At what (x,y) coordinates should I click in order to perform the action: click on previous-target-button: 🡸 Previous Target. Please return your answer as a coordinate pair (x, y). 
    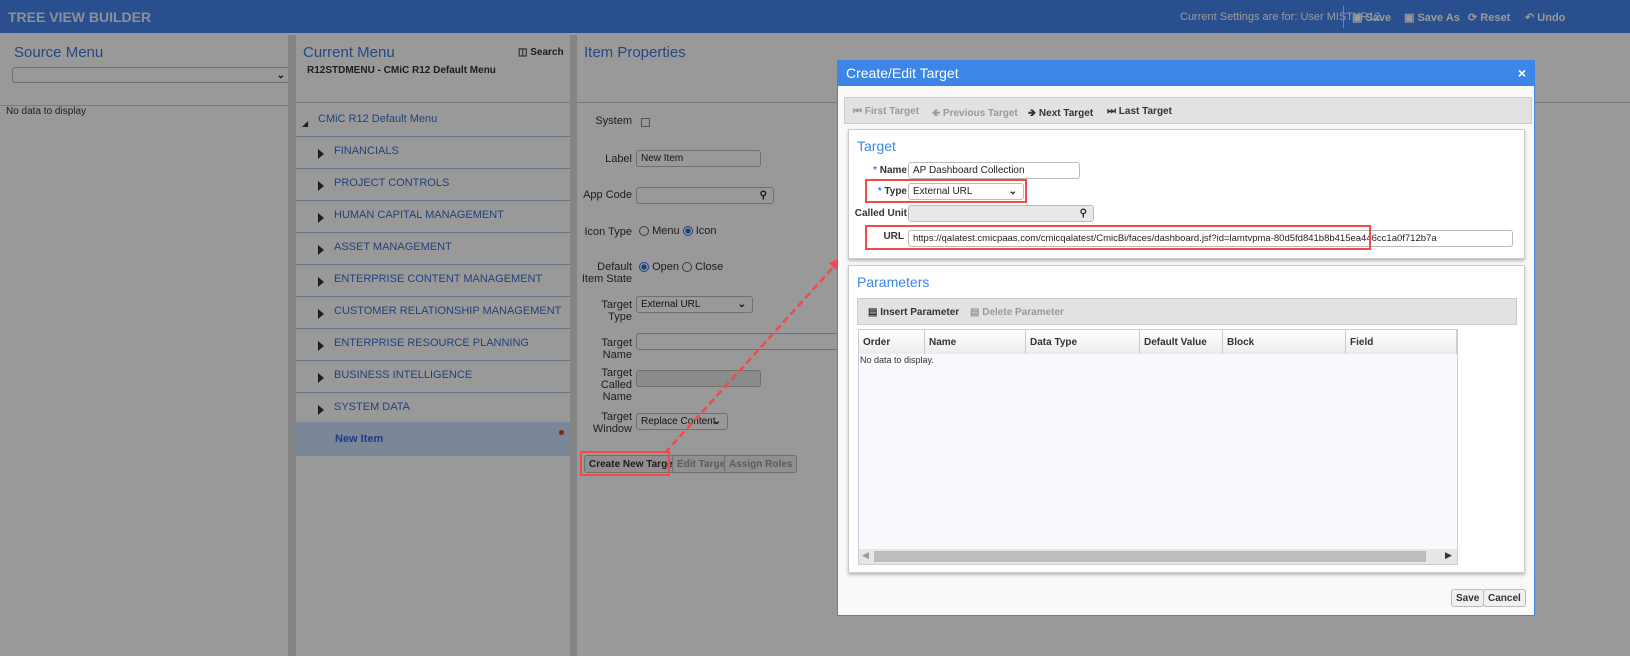
    Looking at the image, I should click on (975, 114).